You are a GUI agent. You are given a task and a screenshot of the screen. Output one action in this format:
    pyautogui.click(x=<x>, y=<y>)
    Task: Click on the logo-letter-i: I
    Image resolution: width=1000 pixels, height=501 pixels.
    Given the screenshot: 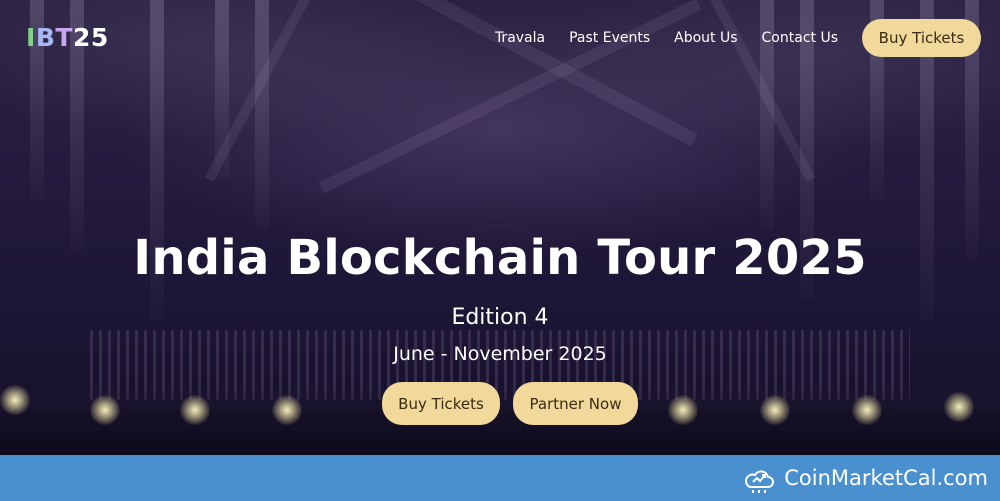 What is the action you would take?
    pyautogui.click(x=31, y=37)
    